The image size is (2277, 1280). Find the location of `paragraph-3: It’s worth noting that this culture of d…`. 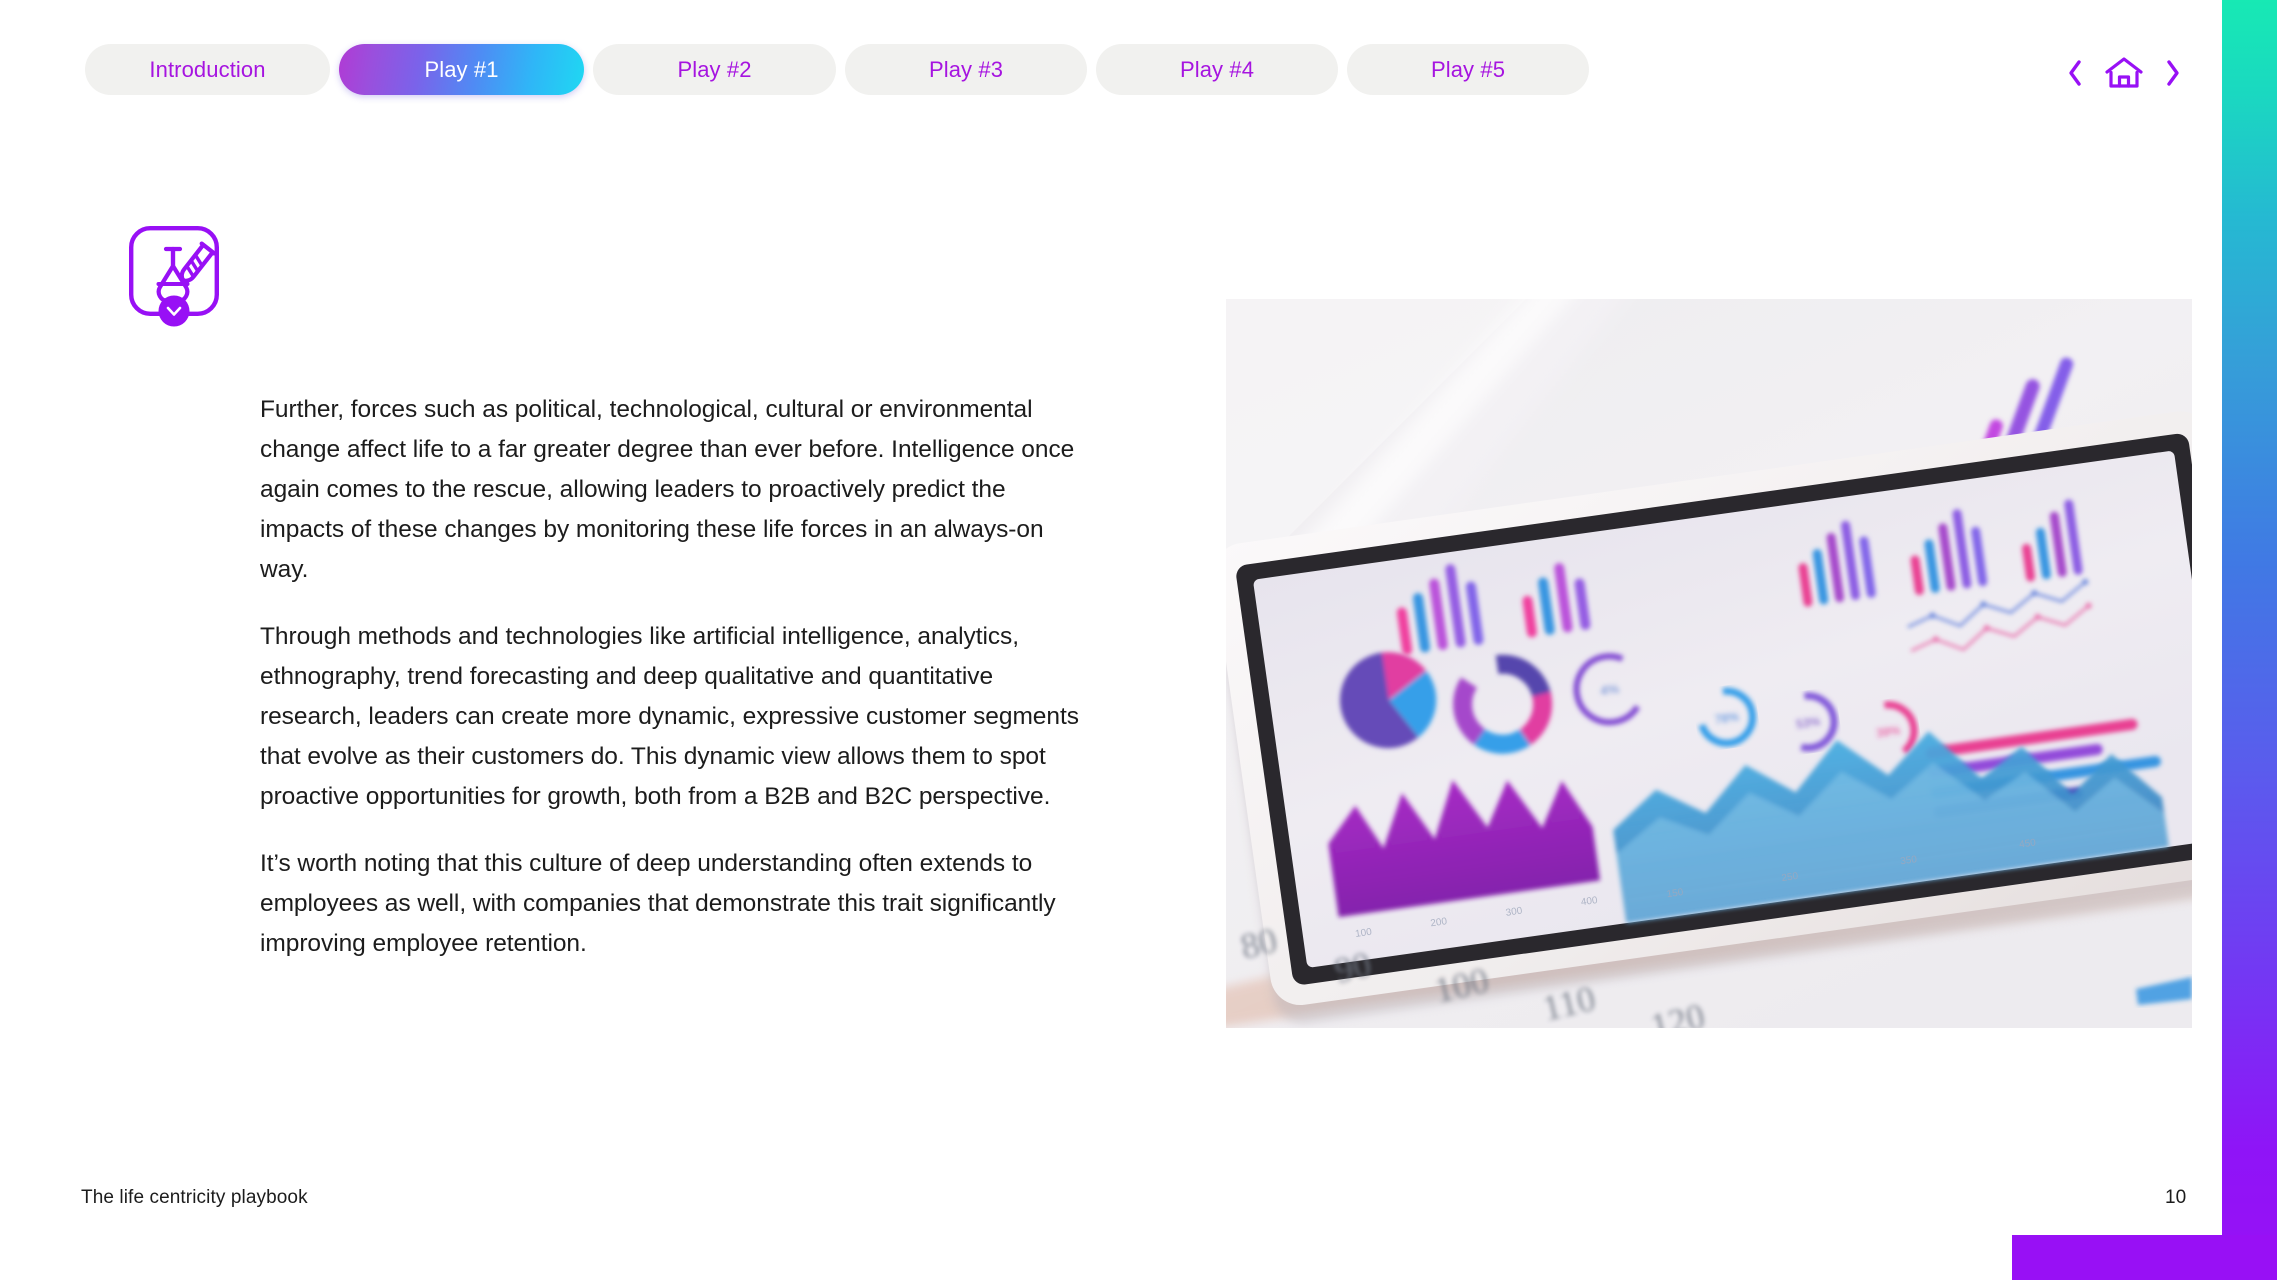

paragraph-3: It’s worth noting that this culture of d… is located at coordinates (658, 903).